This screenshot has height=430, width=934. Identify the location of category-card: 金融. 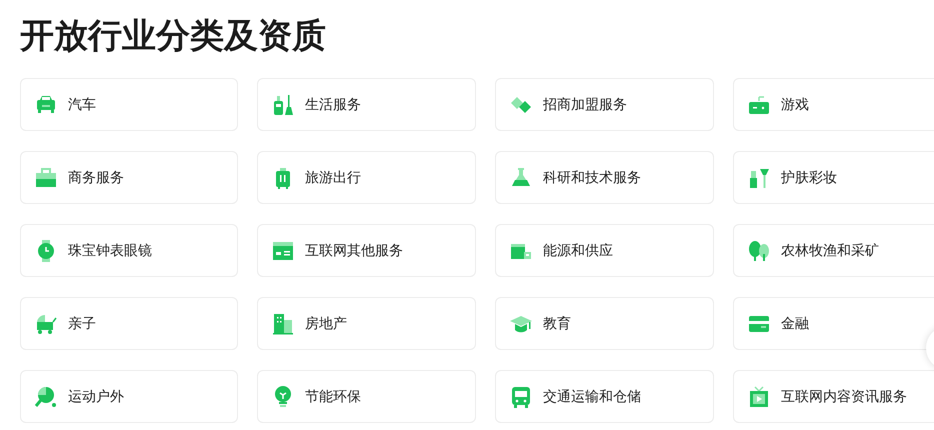
(833, 323).